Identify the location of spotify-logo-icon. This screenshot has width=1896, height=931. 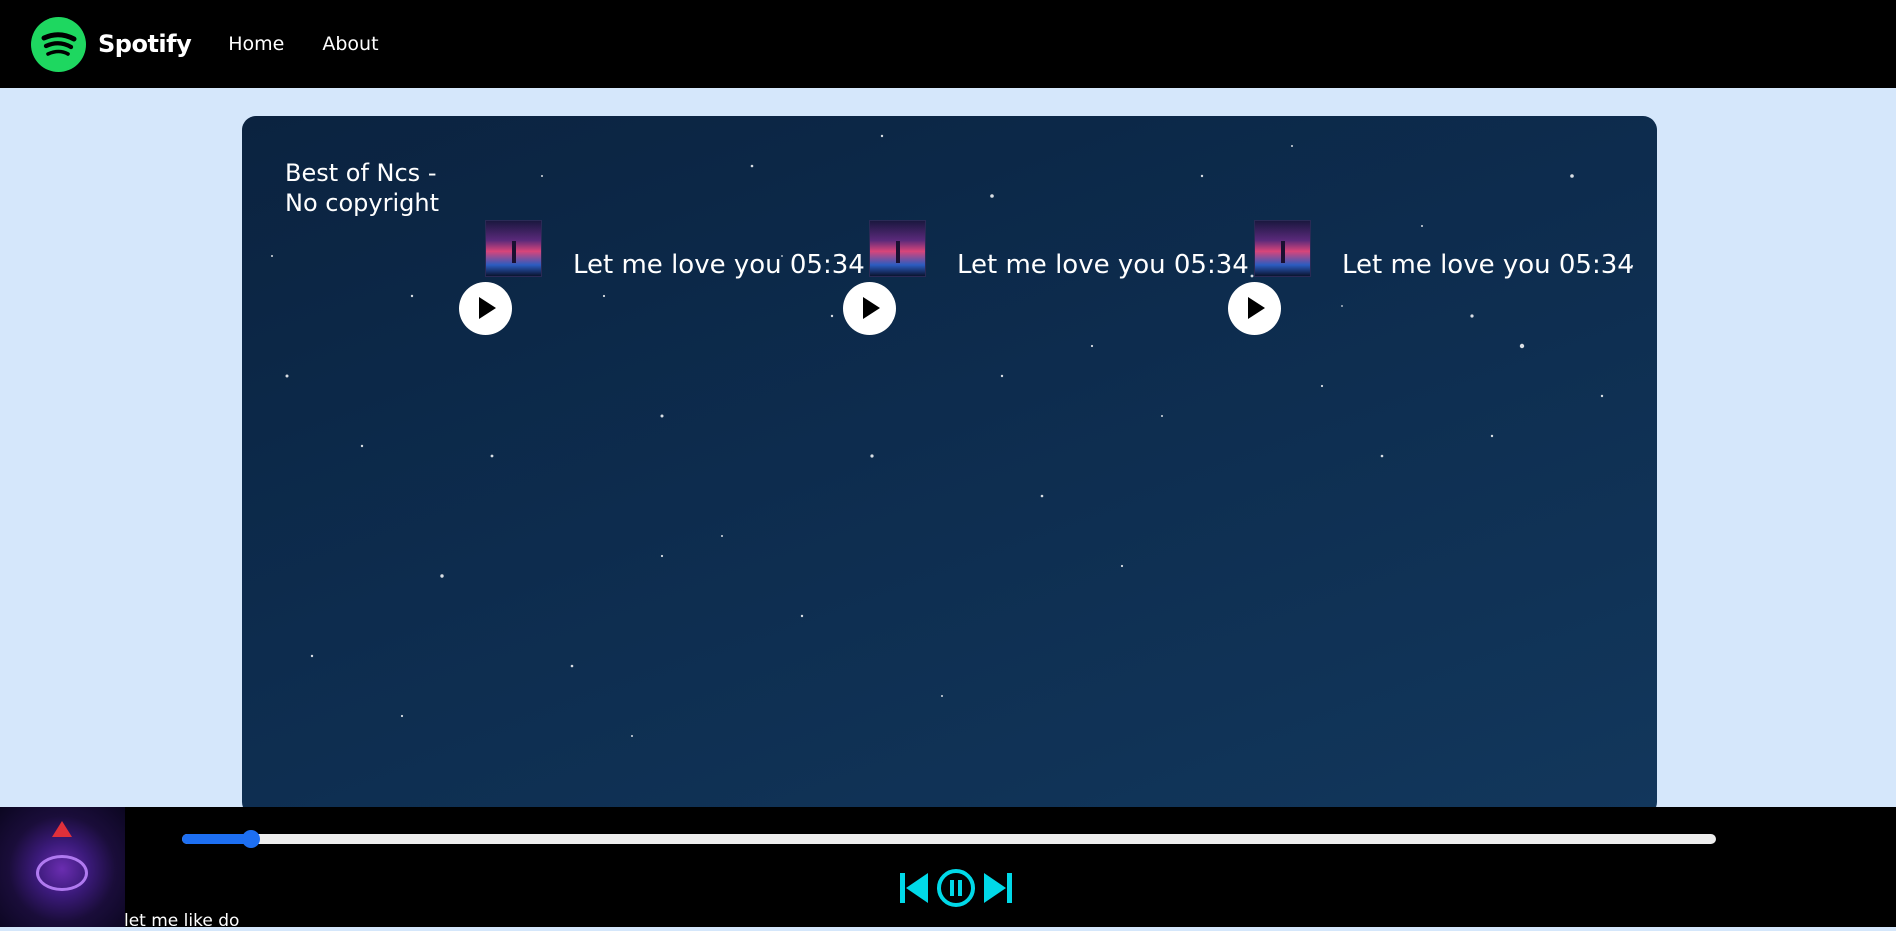
(58, 44).